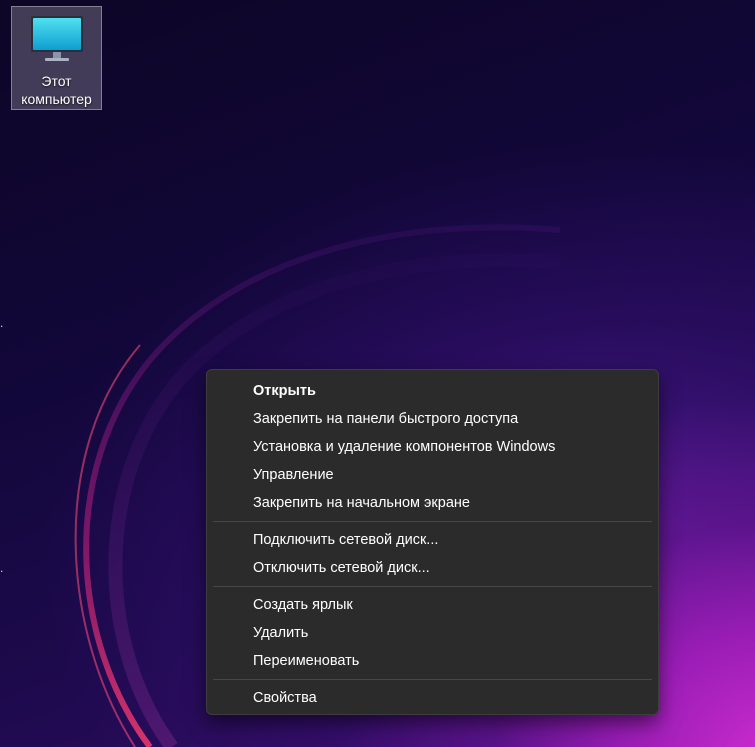  I want to click on menu-item-open: Открыть, so click(432, 391).